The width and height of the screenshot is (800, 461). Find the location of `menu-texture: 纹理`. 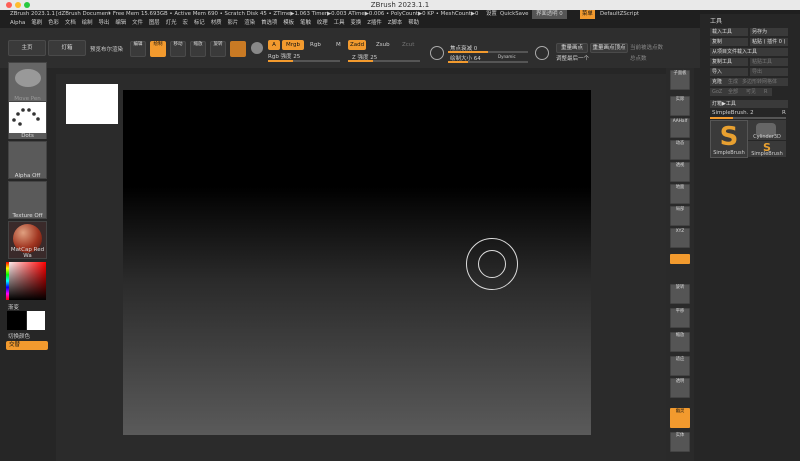

menu-texture: 纹理 is located at coordinates (322, 23).